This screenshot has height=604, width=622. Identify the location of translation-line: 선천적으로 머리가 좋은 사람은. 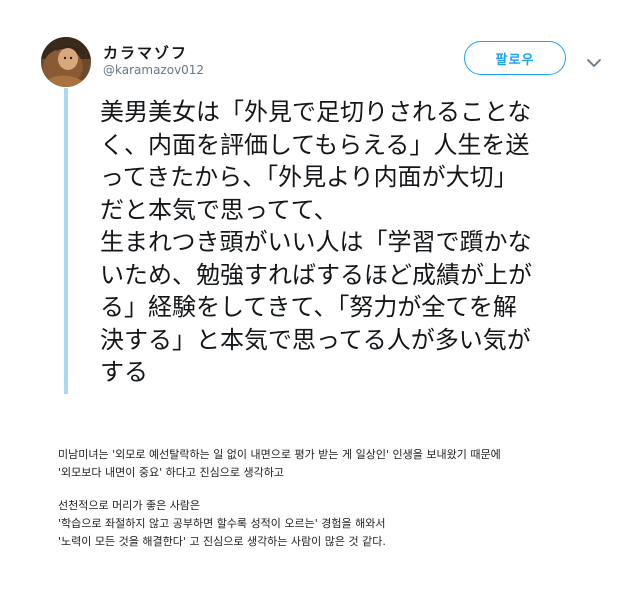
(129, 505).